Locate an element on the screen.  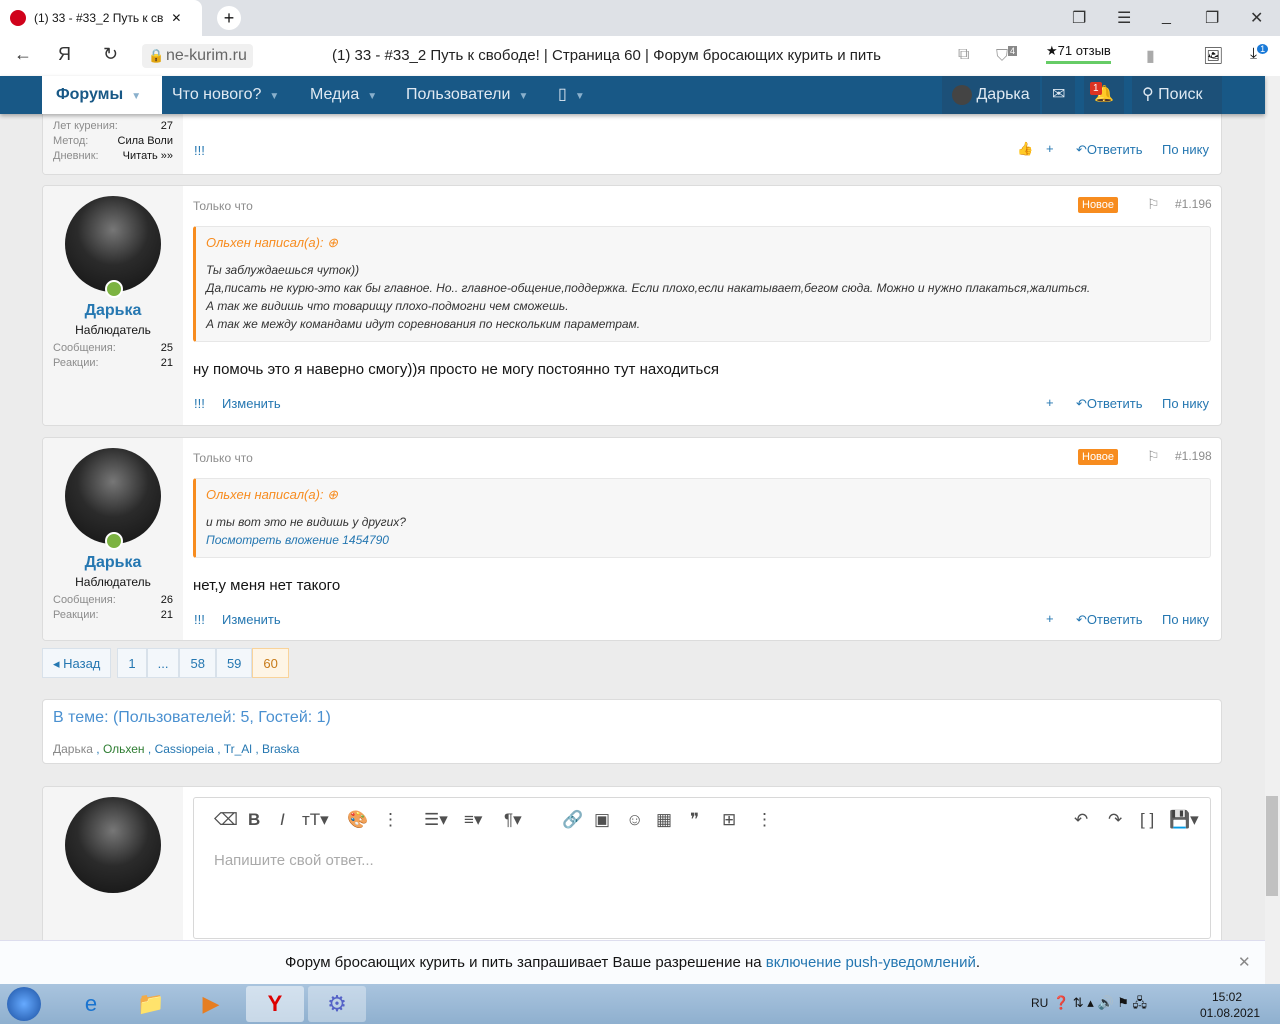
like-icon: 👍 is located at coordinates (1025, 149).